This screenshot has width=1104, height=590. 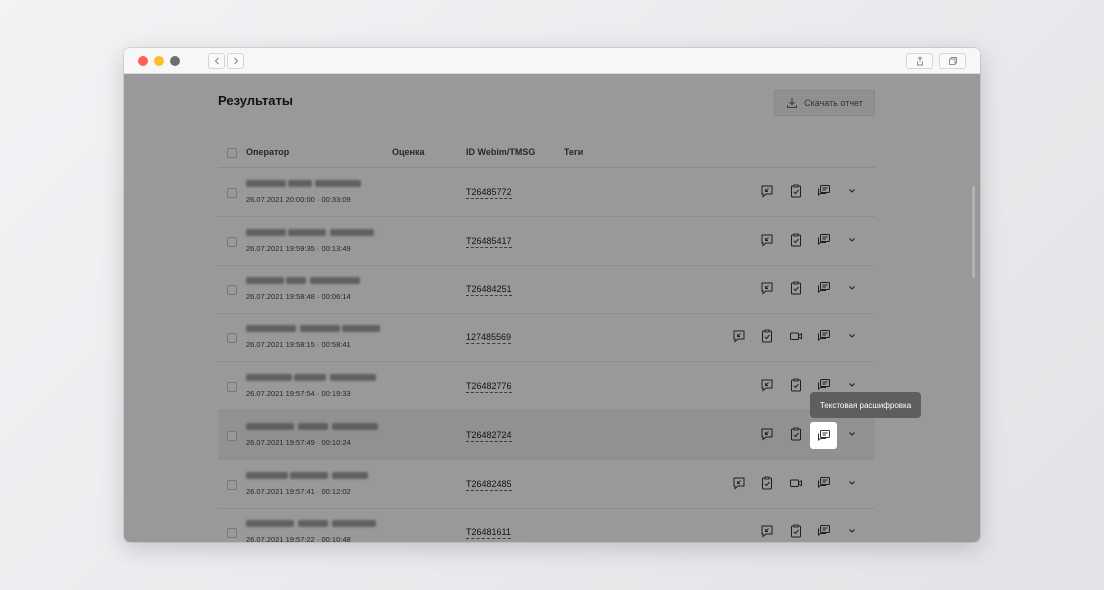 I want to click on row-id-link: T26482485, so click(x=489, y=485).